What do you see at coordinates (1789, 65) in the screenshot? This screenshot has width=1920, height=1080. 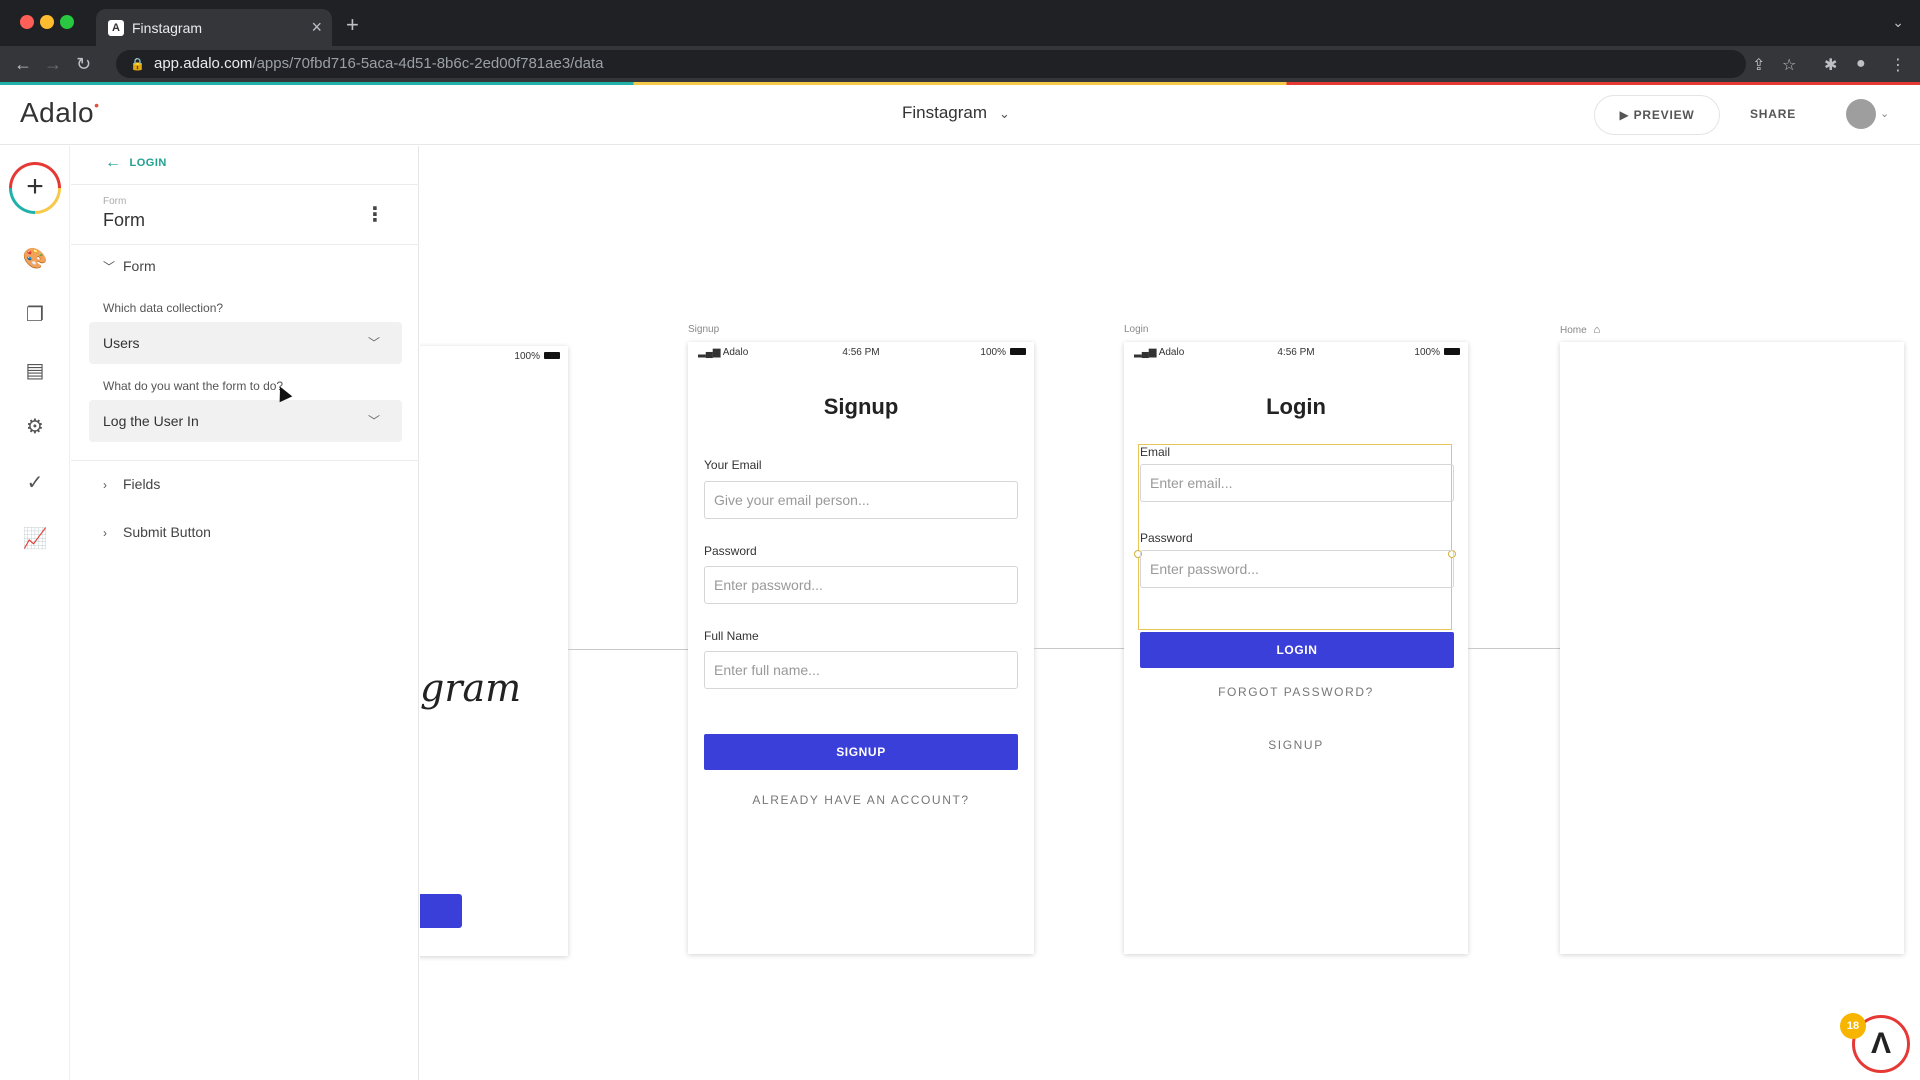 I see `bookmark-star-icon: ☆` at bounding box center [1789, 65].